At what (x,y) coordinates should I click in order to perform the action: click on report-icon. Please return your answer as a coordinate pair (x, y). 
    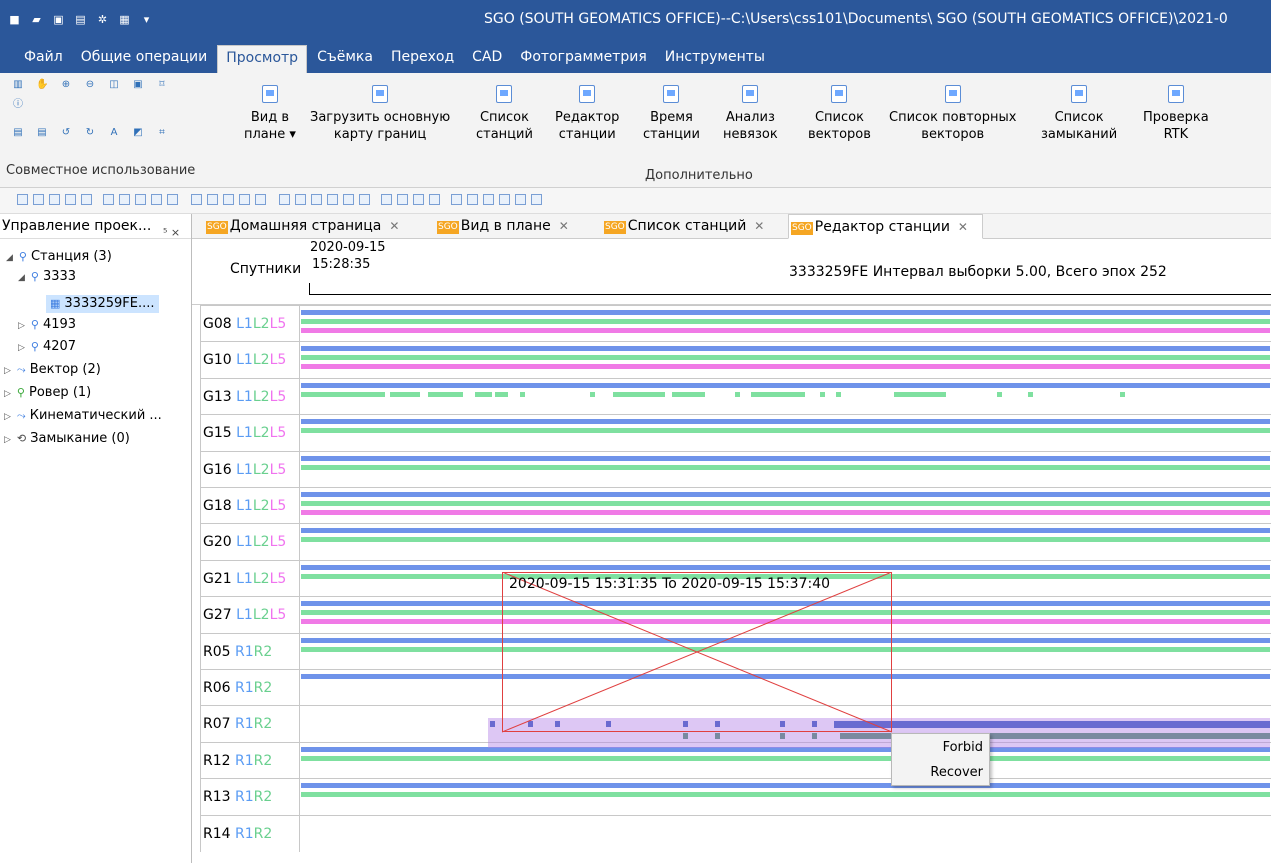
    Looking at the image, I should click on (196, 199).